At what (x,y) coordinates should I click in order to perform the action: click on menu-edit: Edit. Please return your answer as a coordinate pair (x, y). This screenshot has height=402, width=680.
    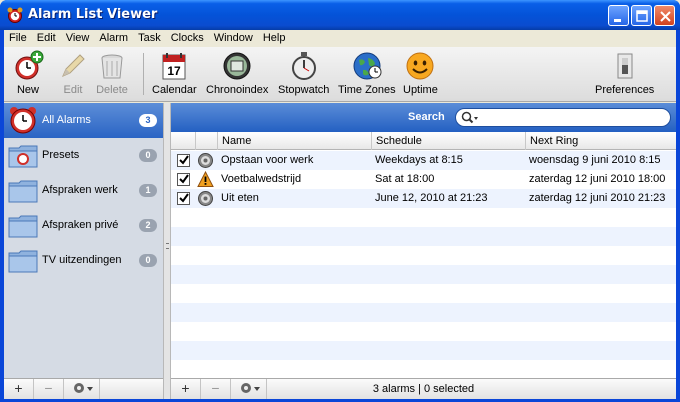
    Looking at the image, I should click on (46, 38).